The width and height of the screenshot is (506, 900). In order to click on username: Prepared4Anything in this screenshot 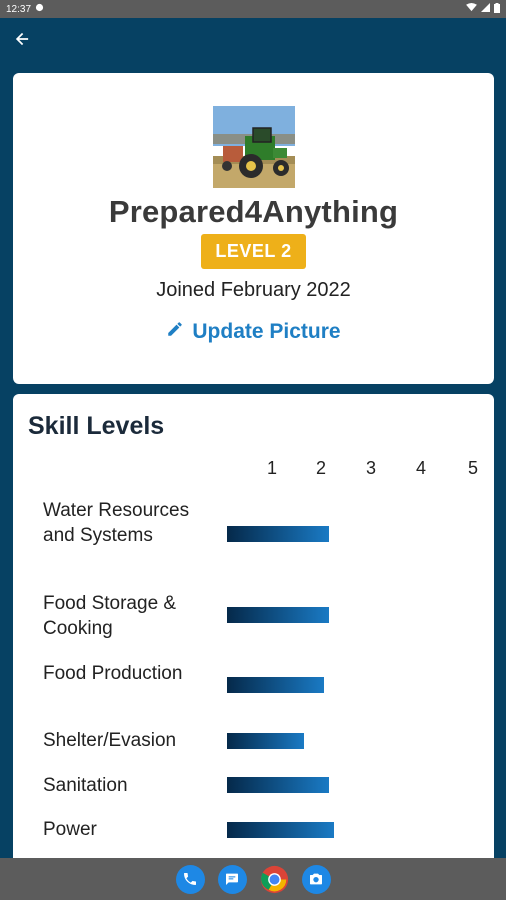, I will do `click(253, 211)`.